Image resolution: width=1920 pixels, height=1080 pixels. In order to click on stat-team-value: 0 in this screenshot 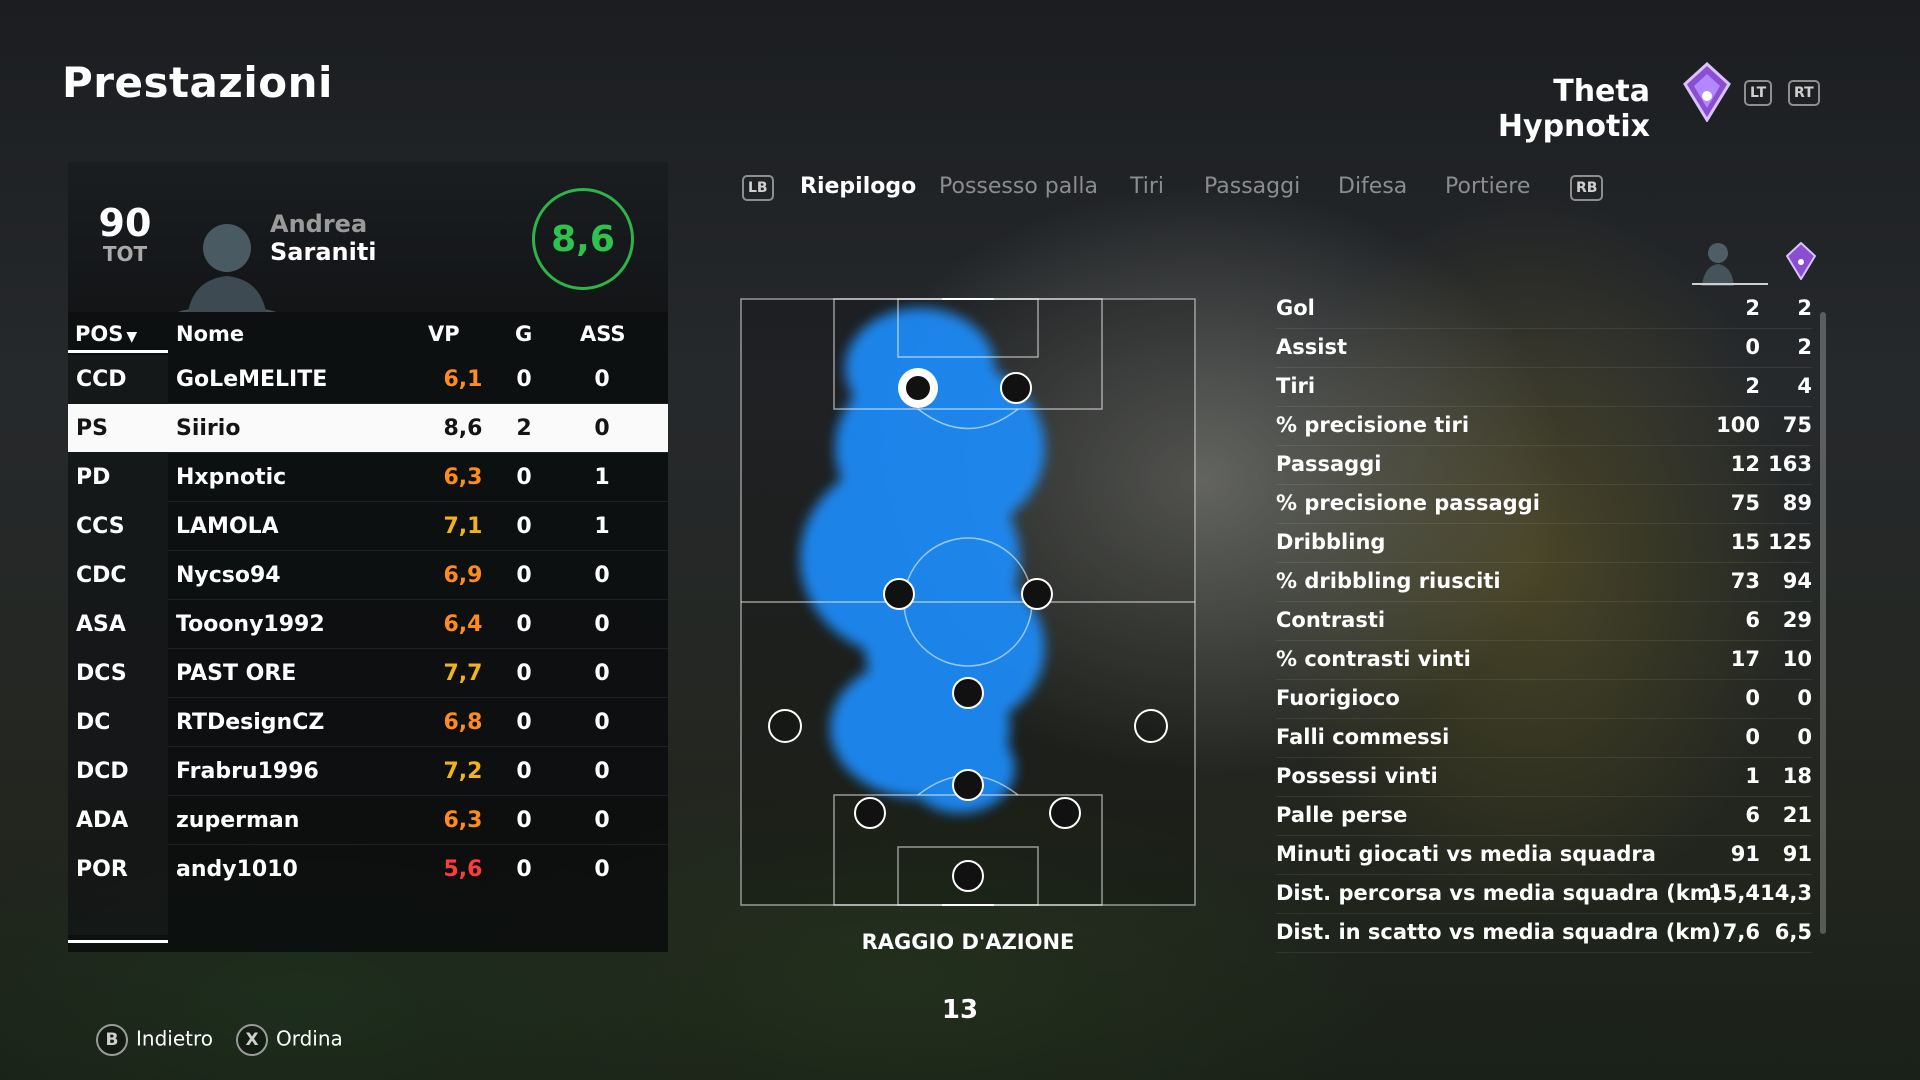, I will do `click(1804, 737)`.